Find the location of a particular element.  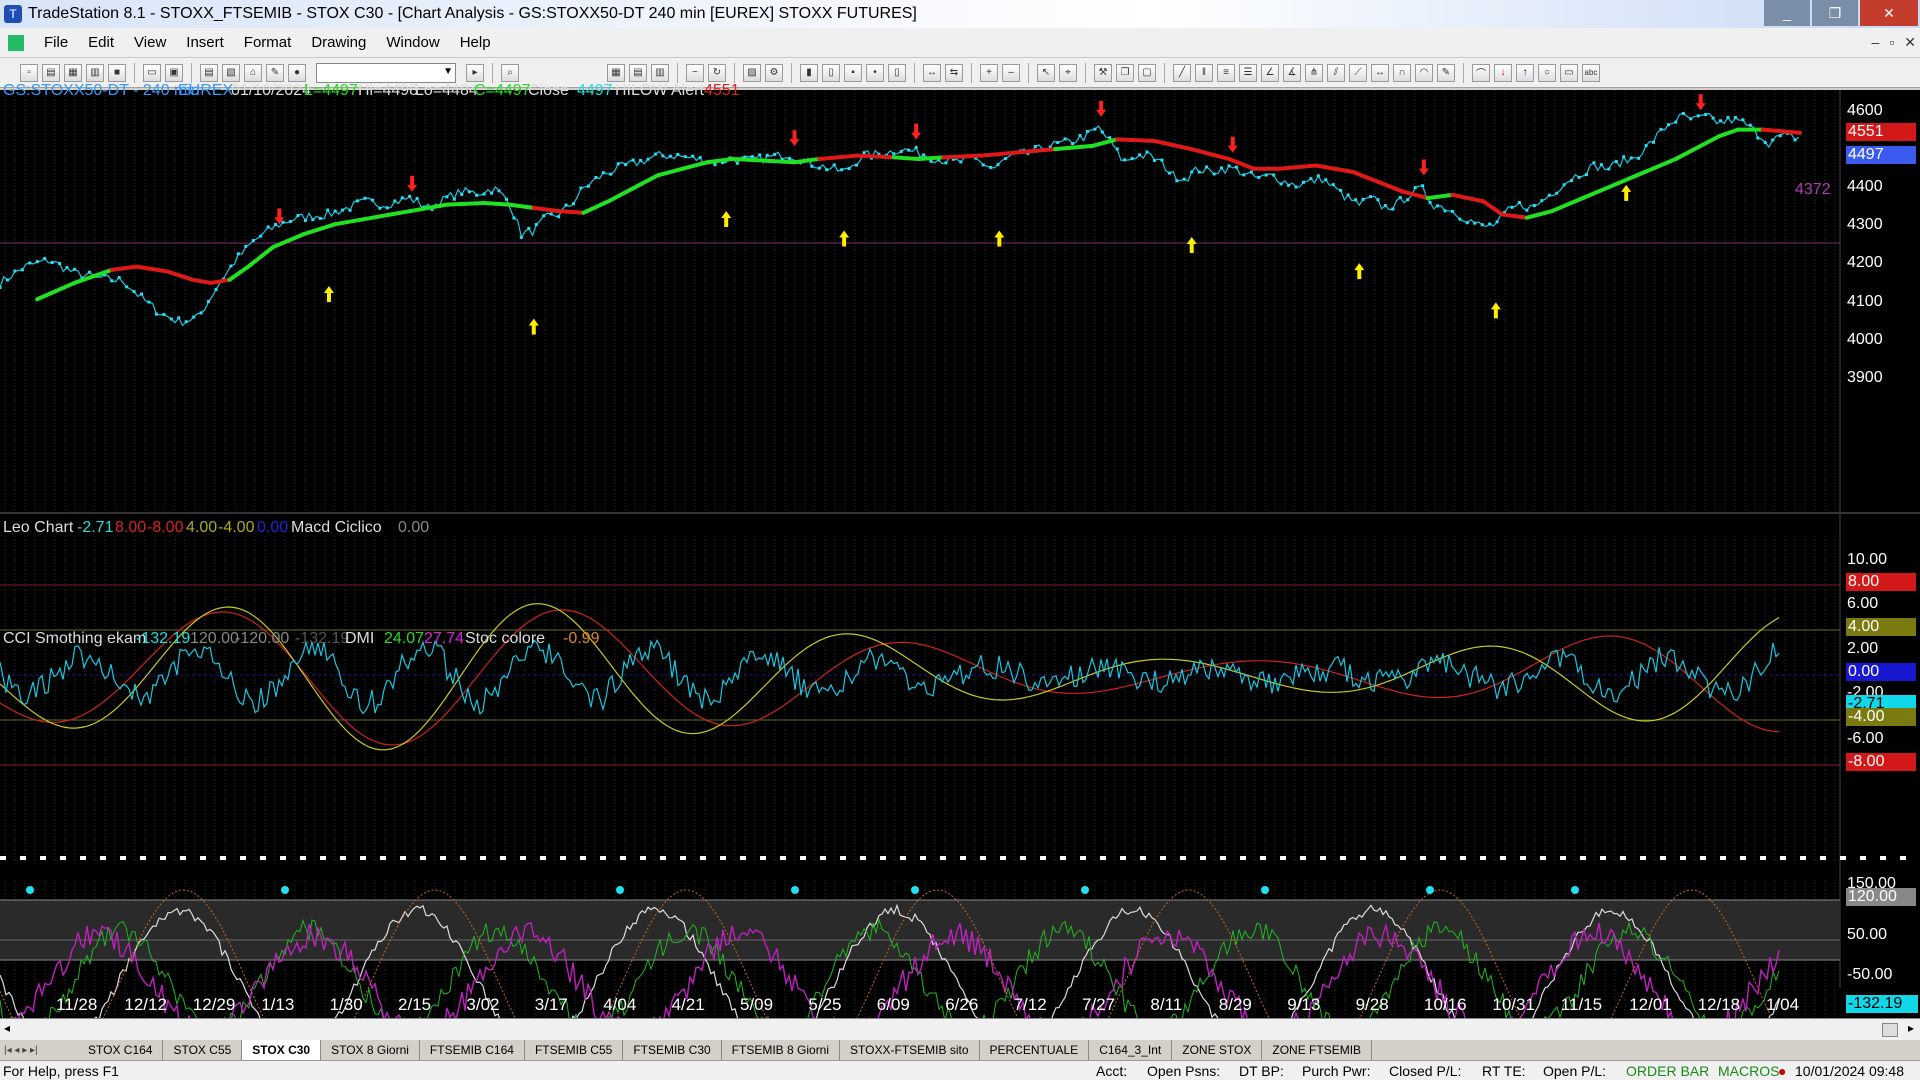

channel-icon: ⫽ is located at coordinates (1336, 72).